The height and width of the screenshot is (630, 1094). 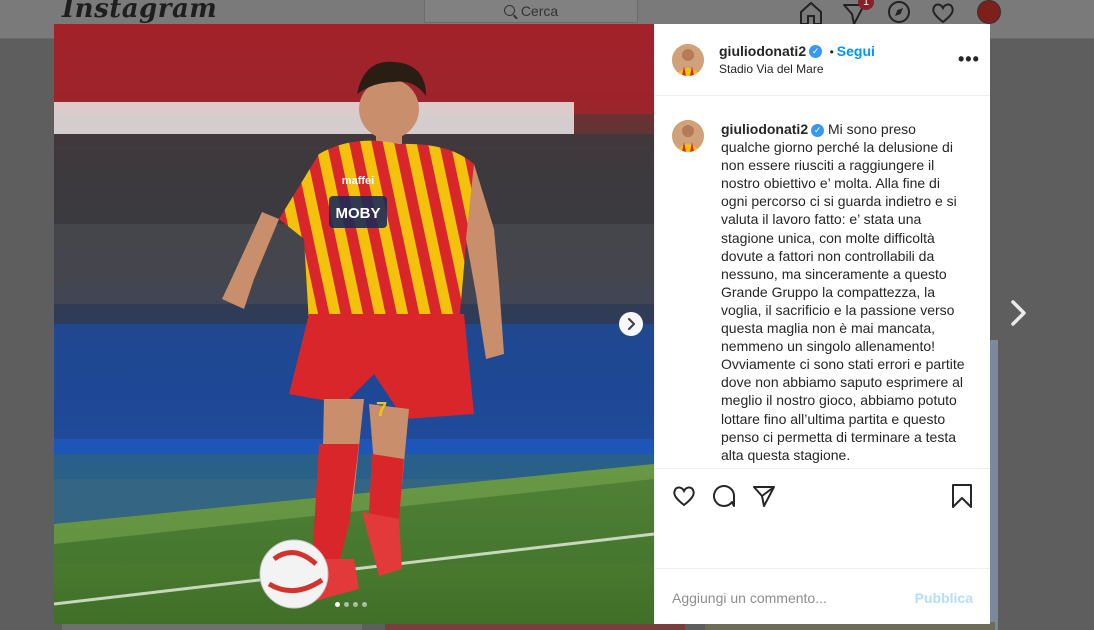 I want to click on background-grid-image, so click(x=994, y=485).